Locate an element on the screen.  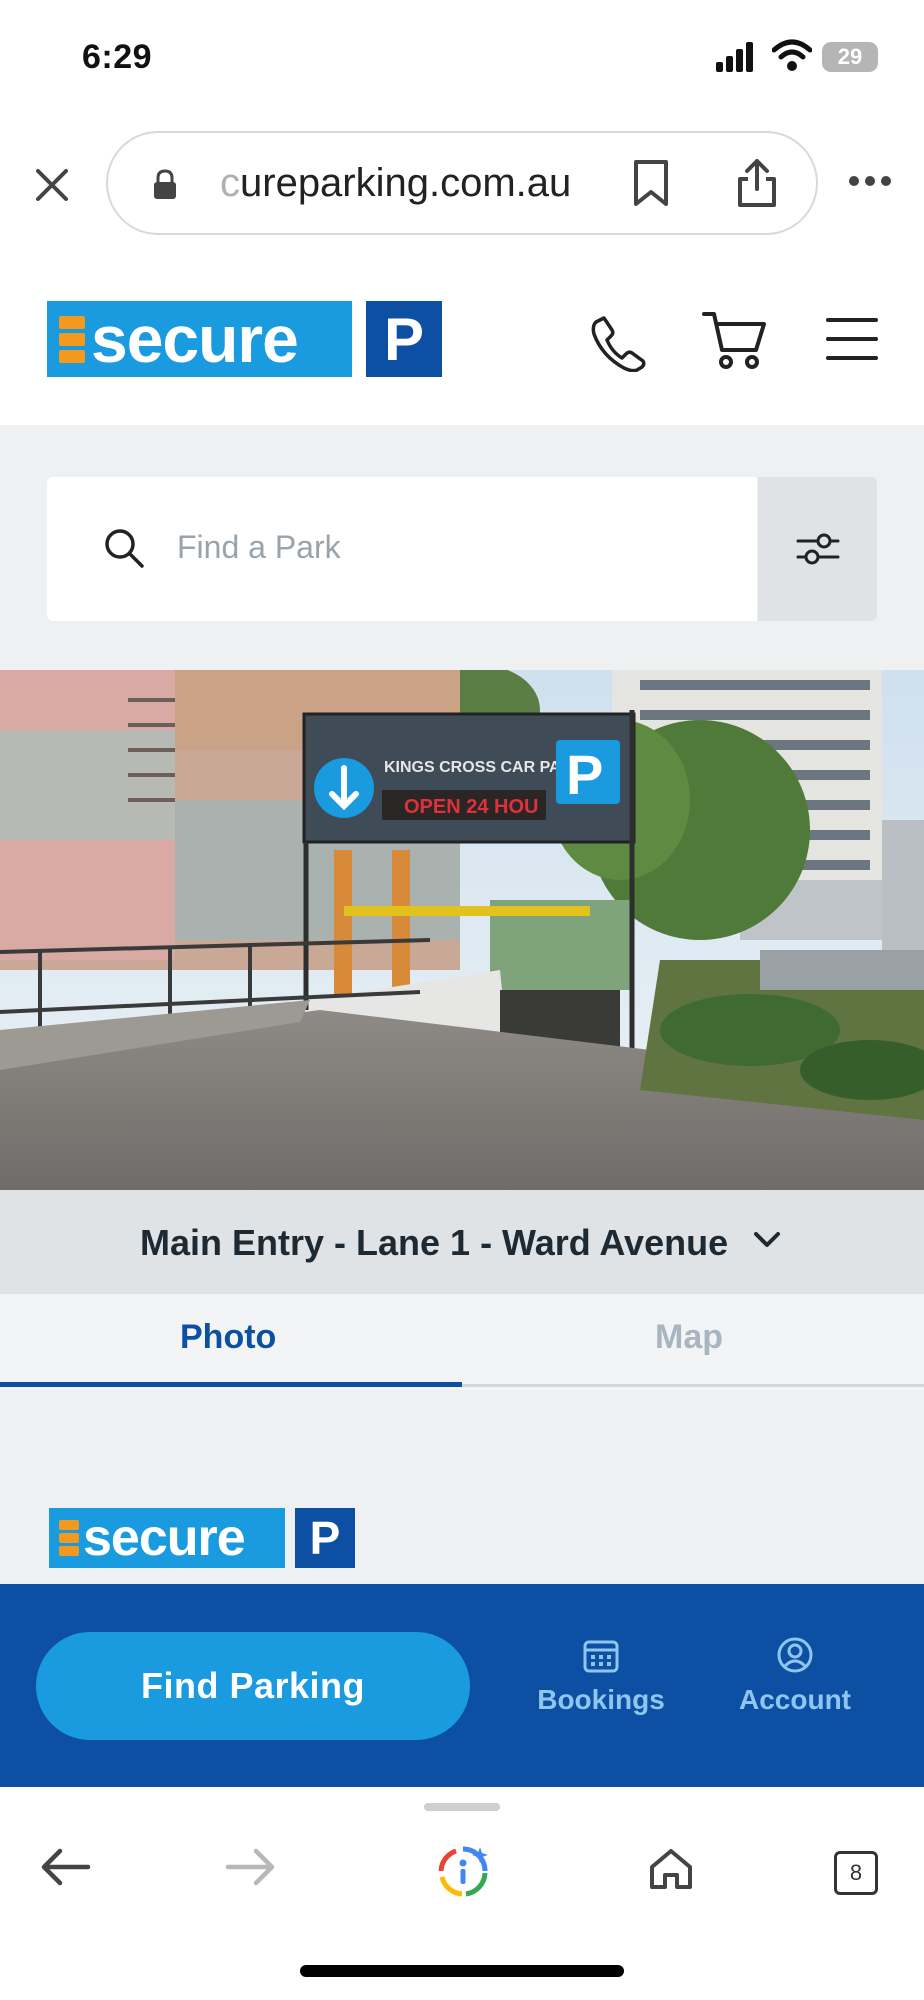
search-input: Find a Park is located at coordinates (402, 549).